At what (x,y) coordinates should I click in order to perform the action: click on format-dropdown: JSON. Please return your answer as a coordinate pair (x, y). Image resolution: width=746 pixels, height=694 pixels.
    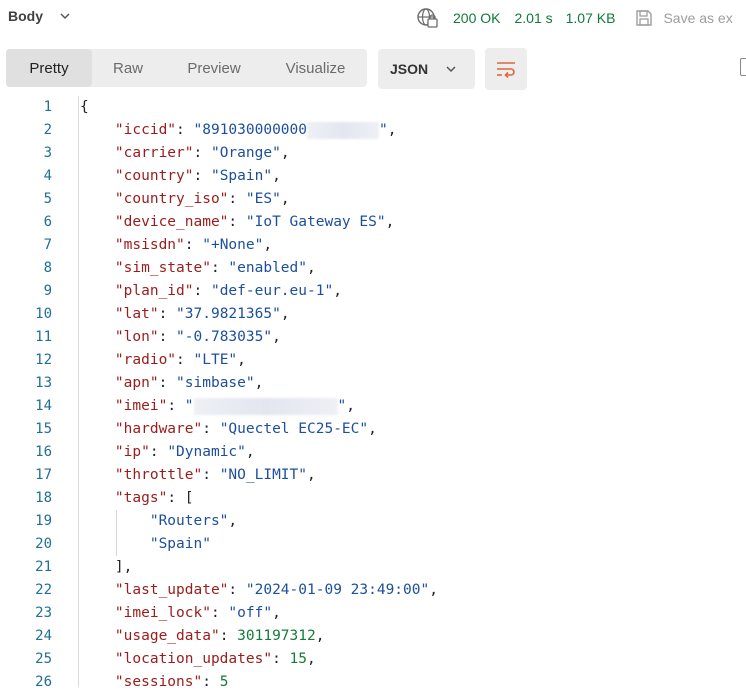
    Looking at the image, I should click on (426, 69).